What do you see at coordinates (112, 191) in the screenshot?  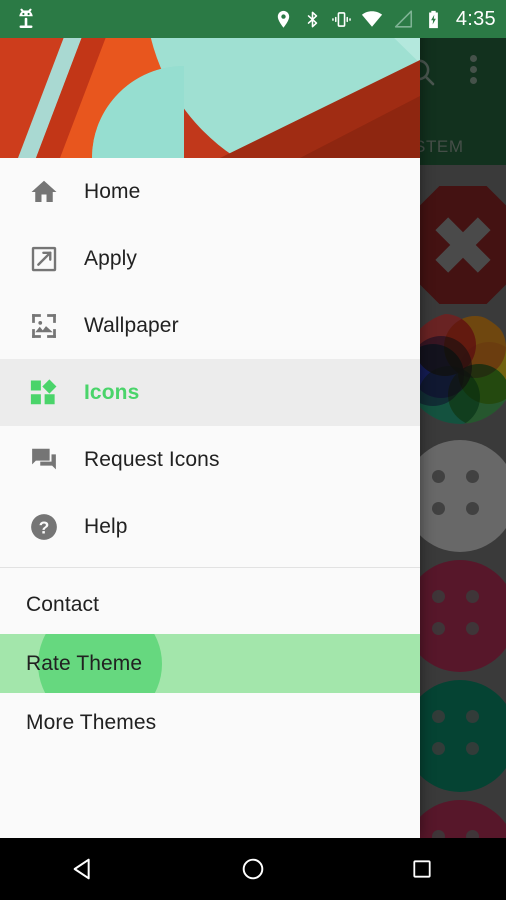 I see `drawer-item-label: Home` at bounding box center [112, 191].